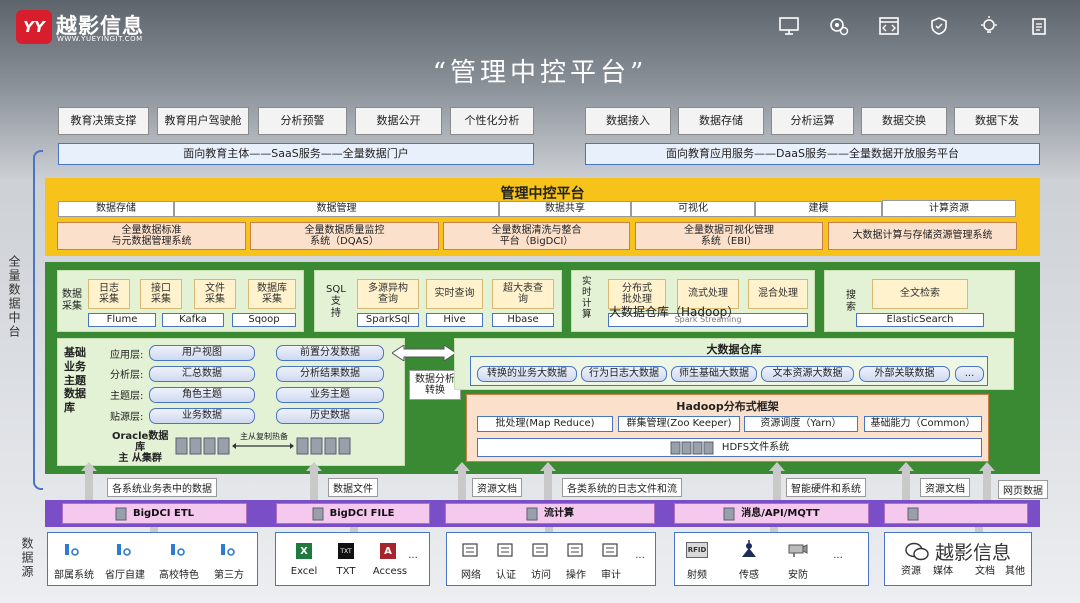 This screenshot has width=1080, height=603. I want to click on left-top-2: 教育用户驾驶舱, so click(203, 121).